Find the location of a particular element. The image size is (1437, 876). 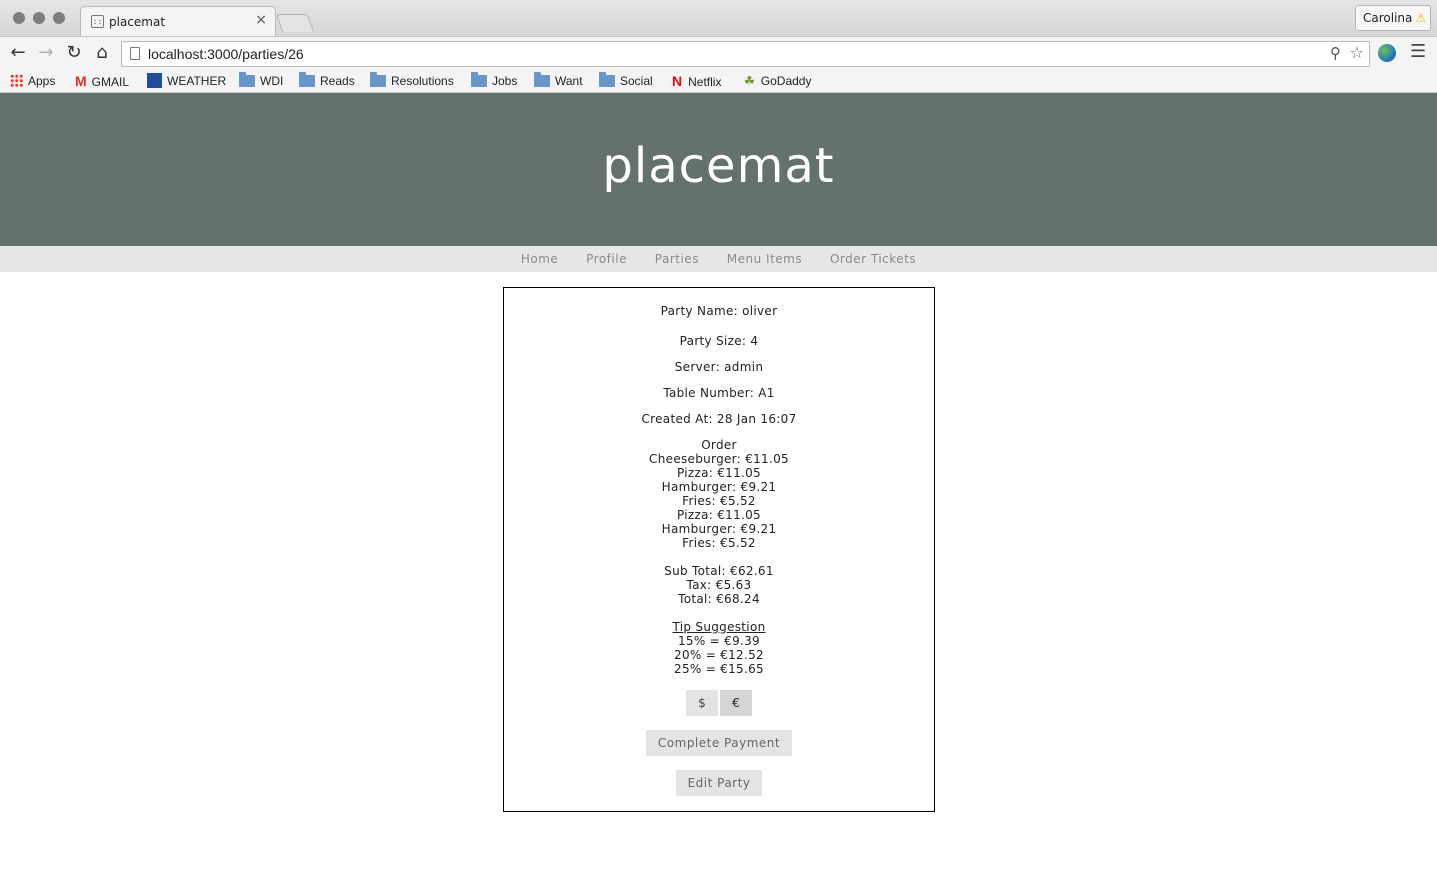

forward-arrow-icon: → is located at coordinates (46, 53).